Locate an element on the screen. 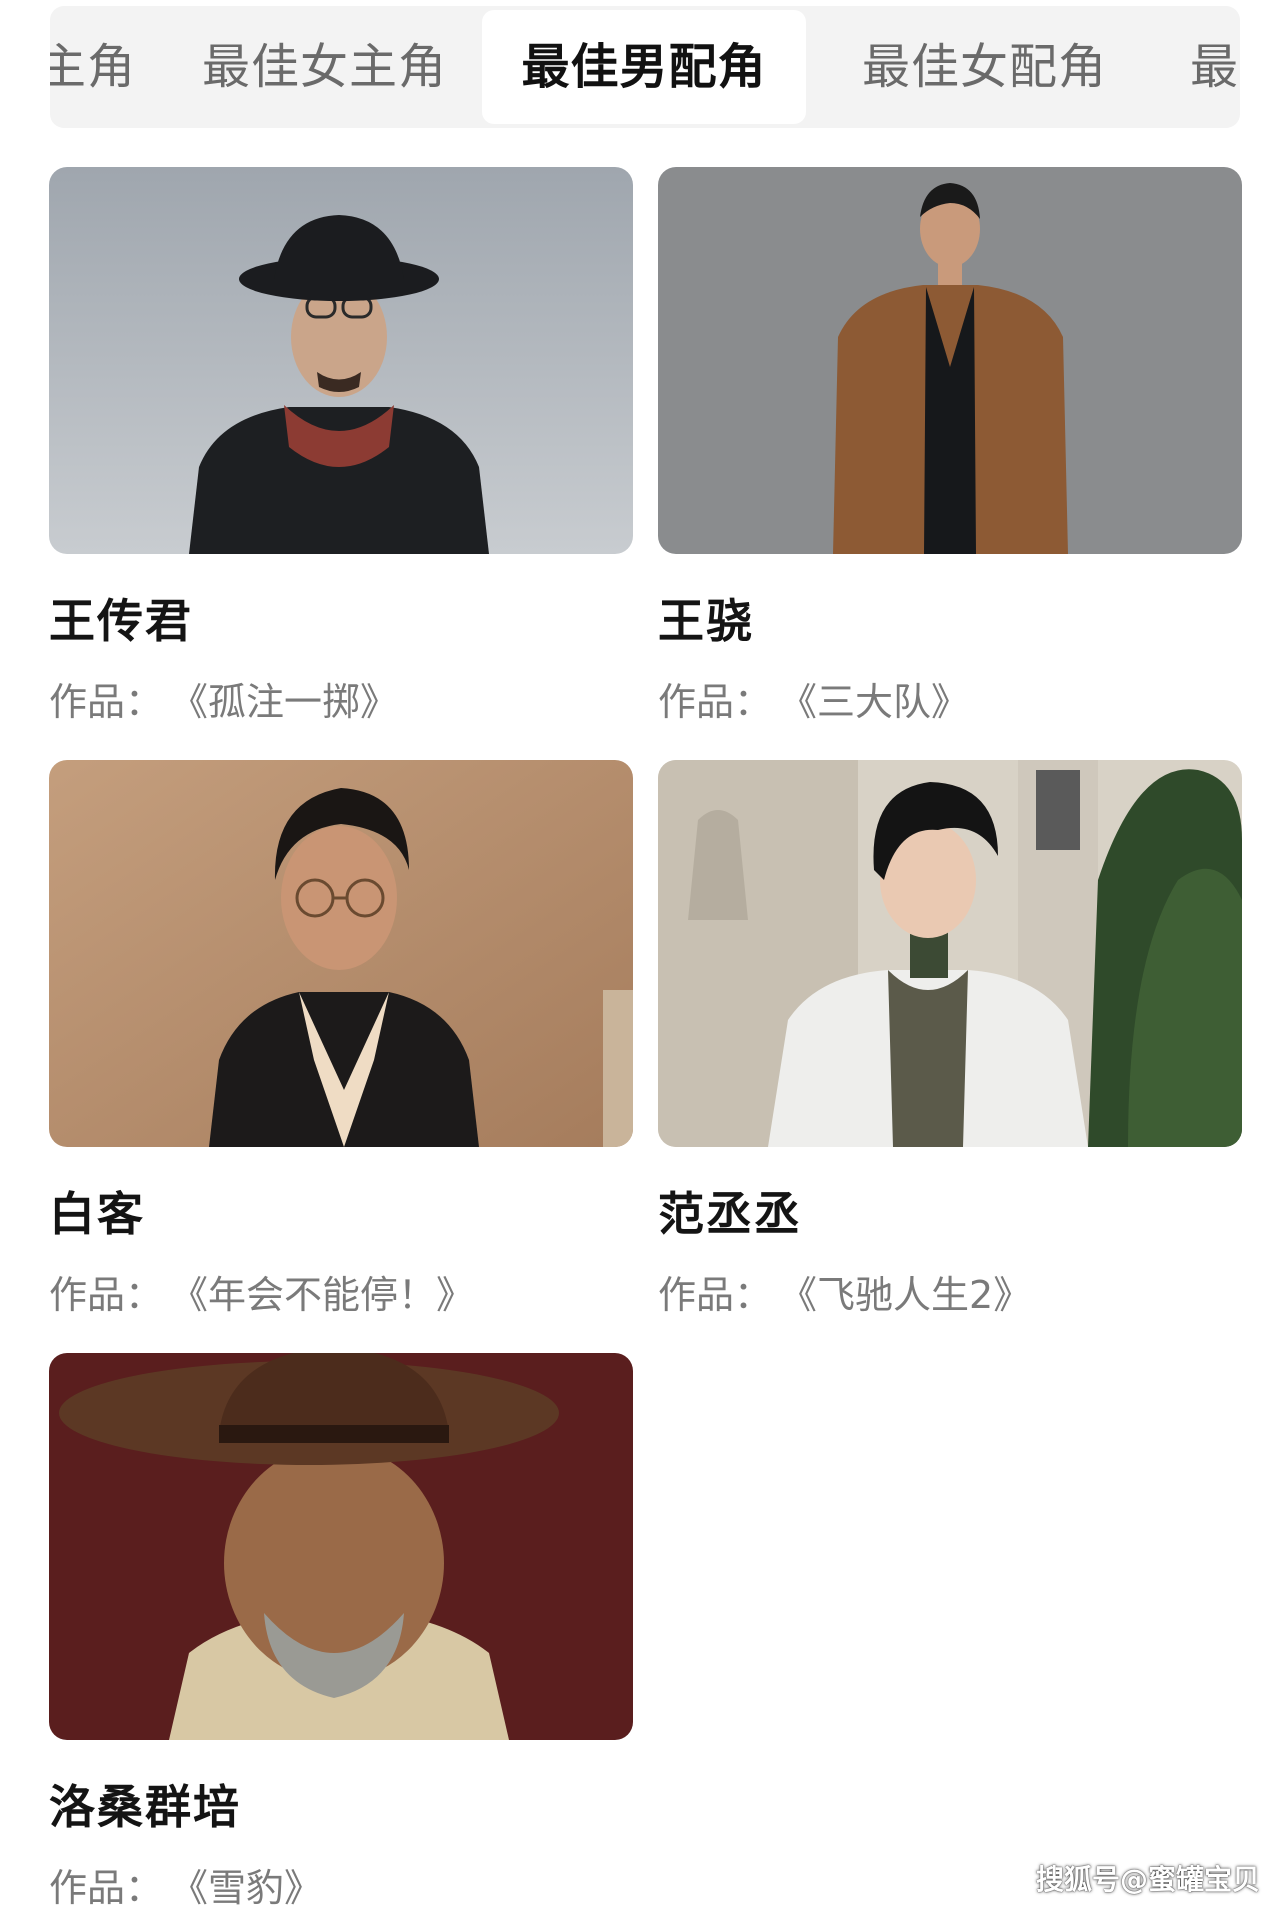  nominee-name: 洛桑群培 is located at coordinates (145, 1807).